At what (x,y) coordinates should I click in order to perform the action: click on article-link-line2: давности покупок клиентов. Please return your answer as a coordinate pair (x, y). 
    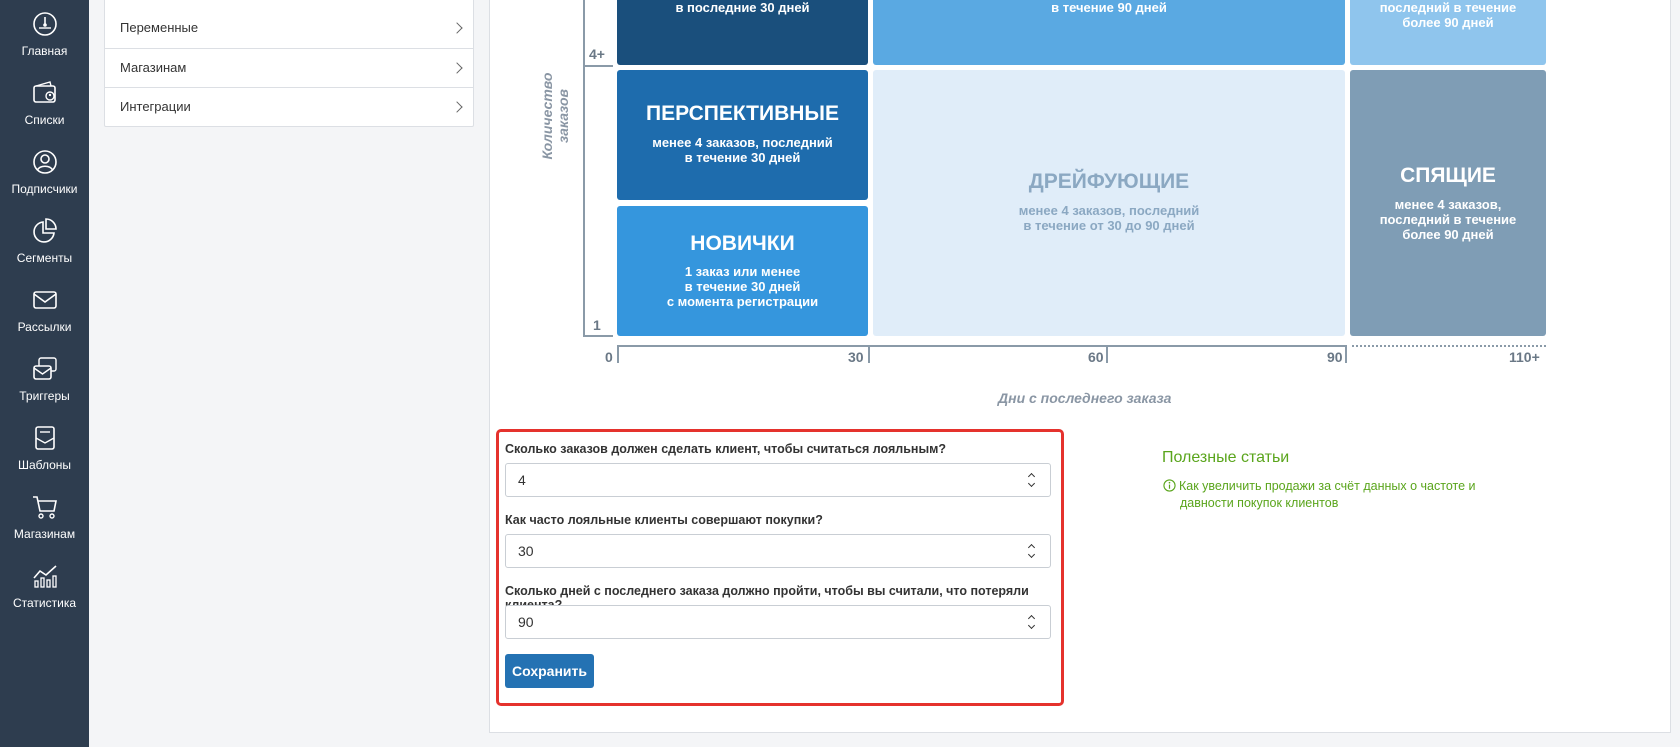
    Looking at the image, I should click on (1259, 503).